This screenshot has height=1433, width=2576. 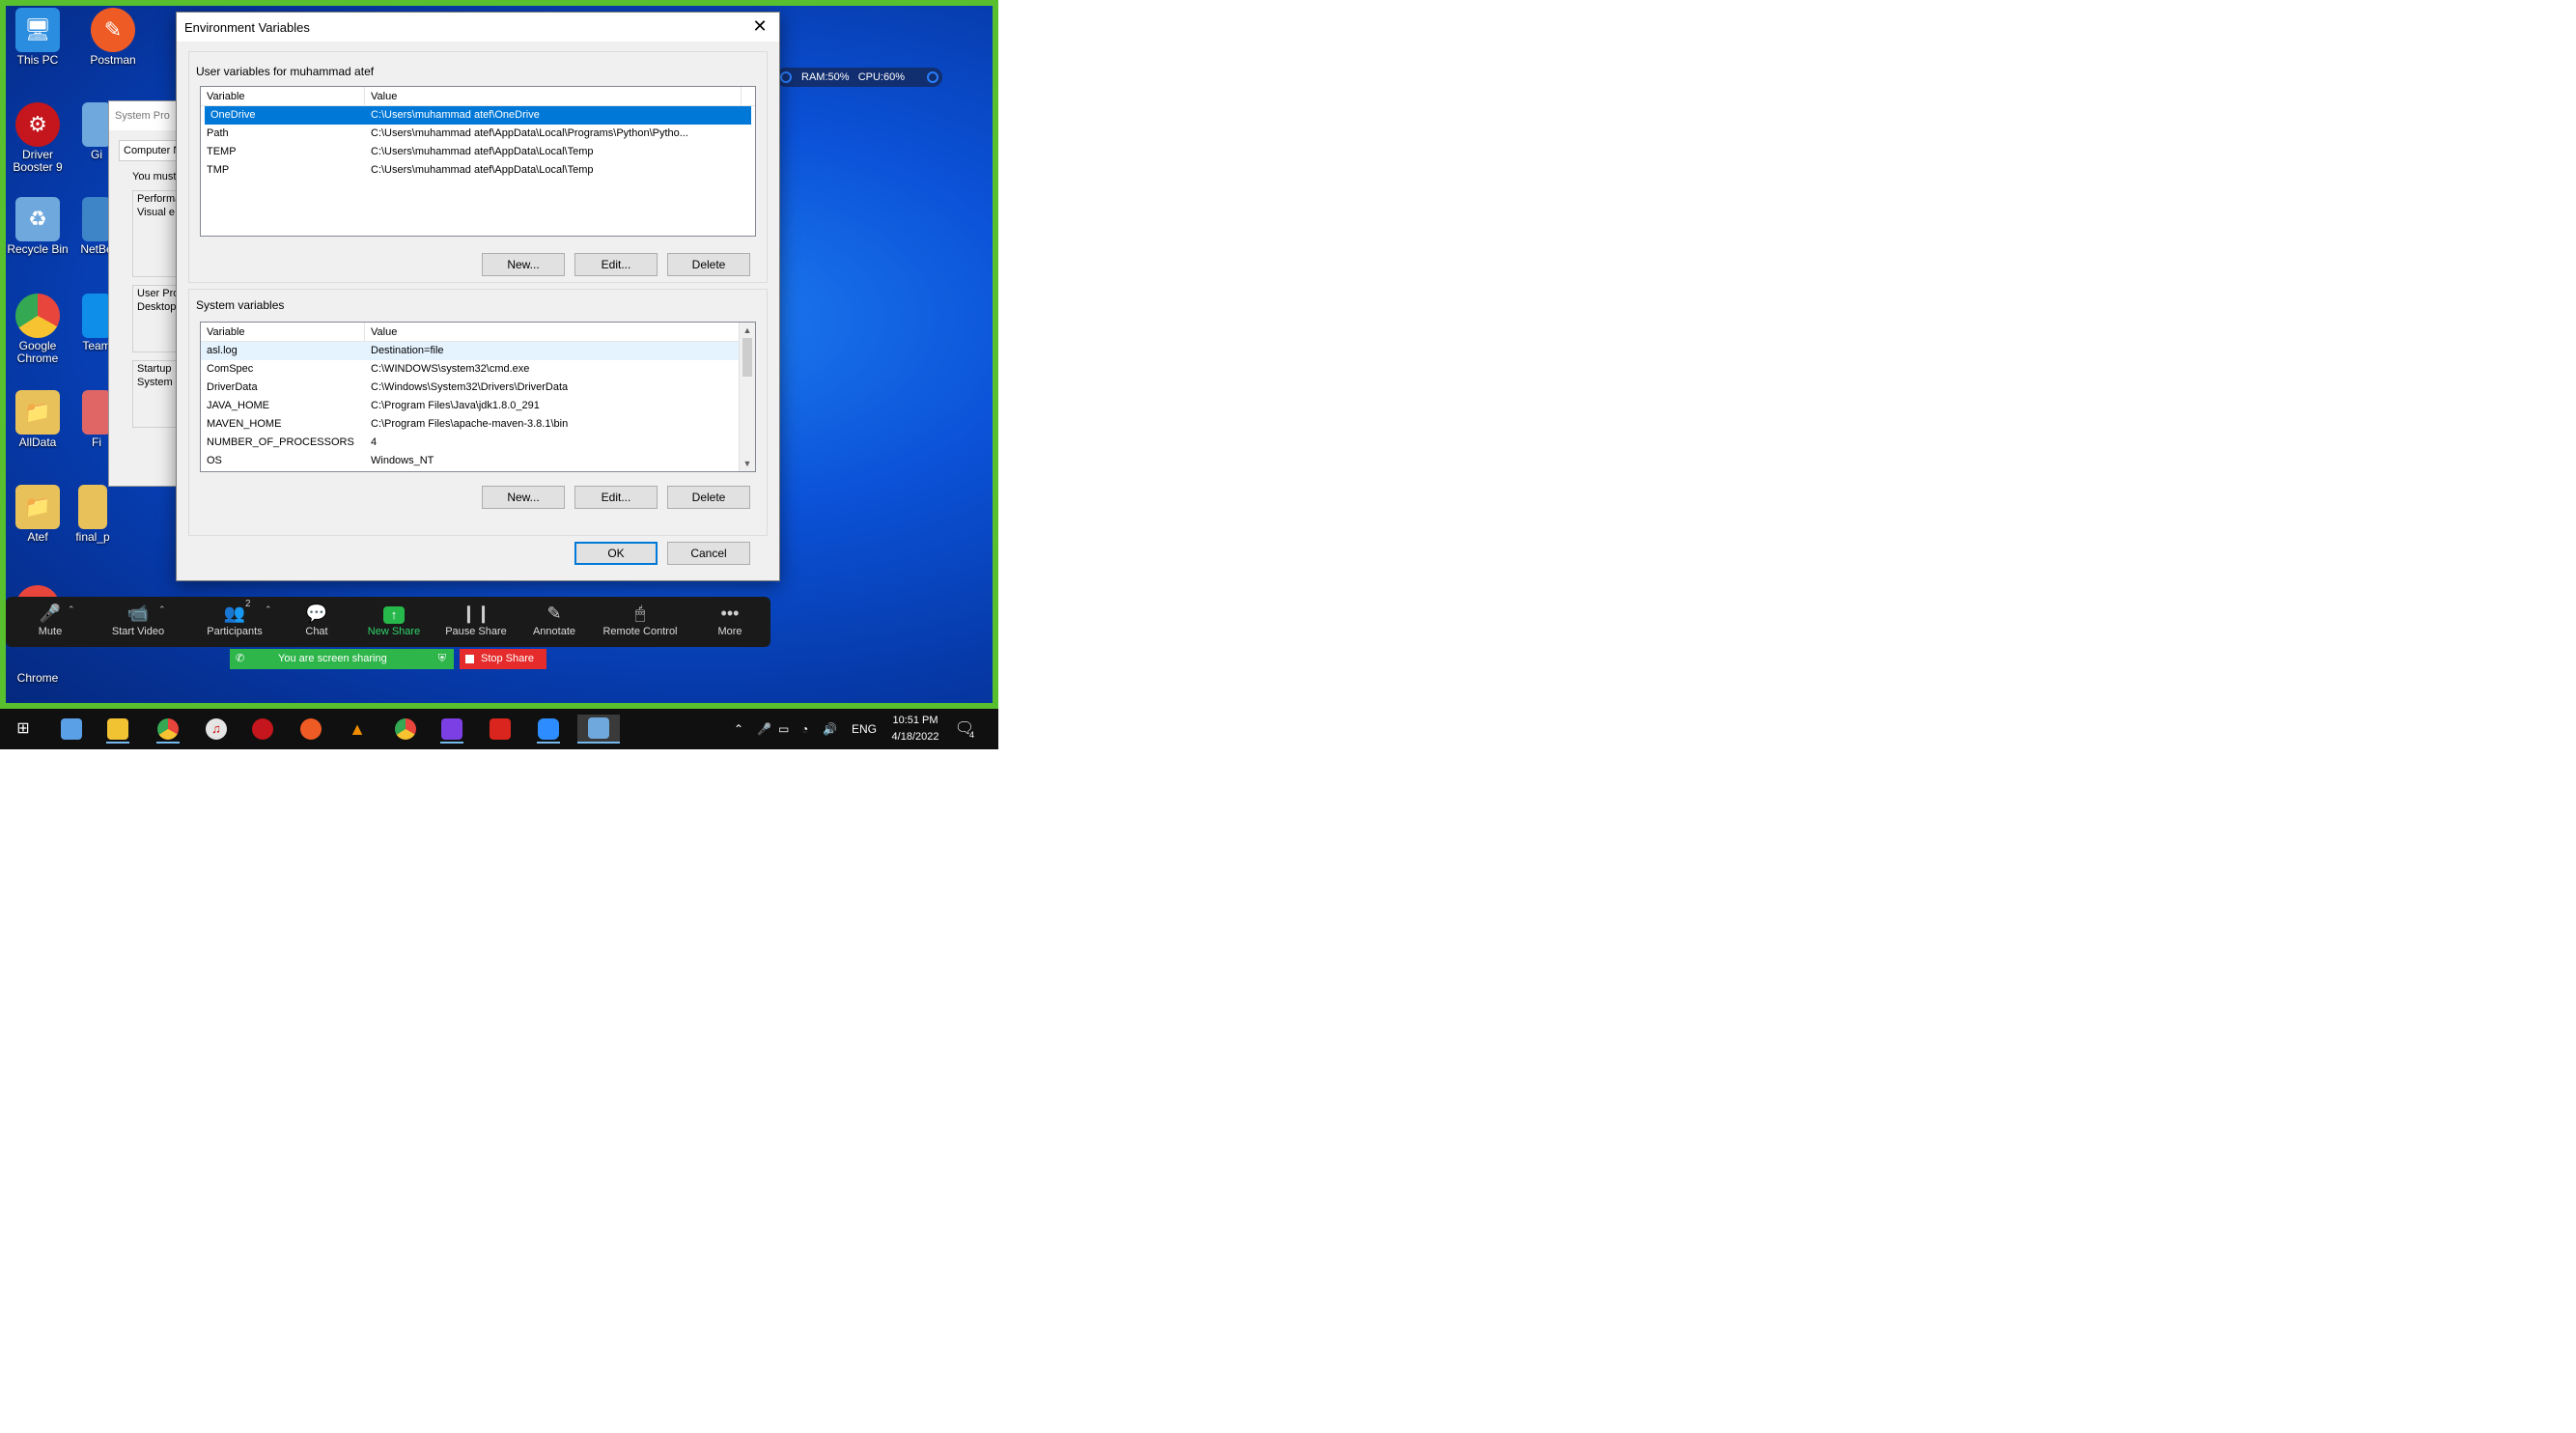 I want to click on taskbar-app-itunes: ♫, so click(x=217, y=729).